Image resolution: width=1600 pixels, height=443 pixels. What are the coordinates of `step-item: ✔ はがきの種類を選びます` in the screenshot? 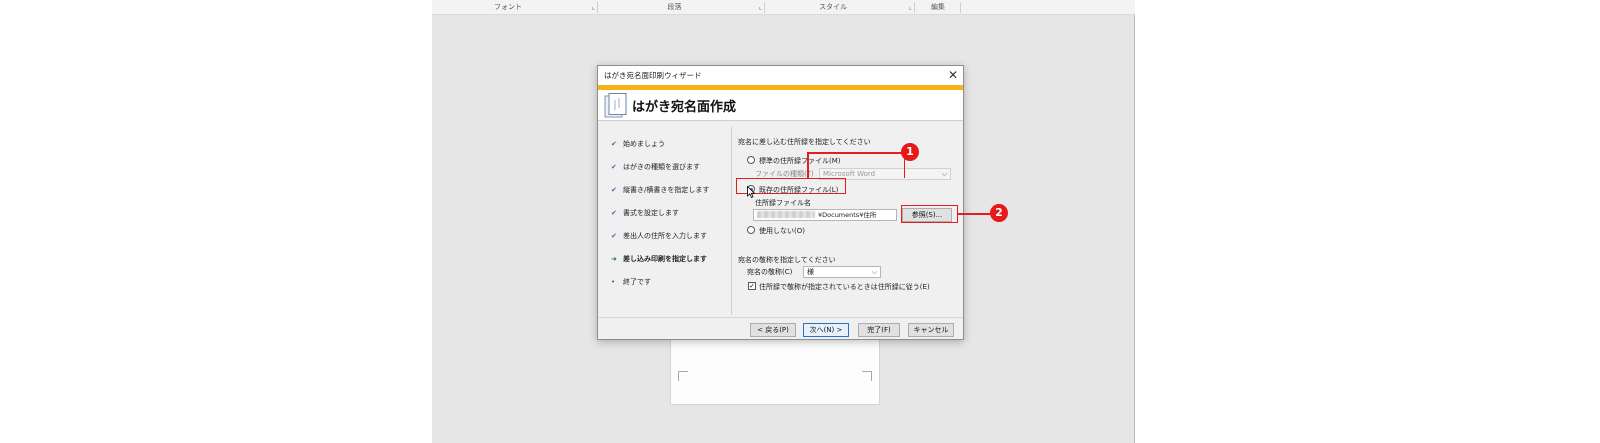 It's located at (655, 167).